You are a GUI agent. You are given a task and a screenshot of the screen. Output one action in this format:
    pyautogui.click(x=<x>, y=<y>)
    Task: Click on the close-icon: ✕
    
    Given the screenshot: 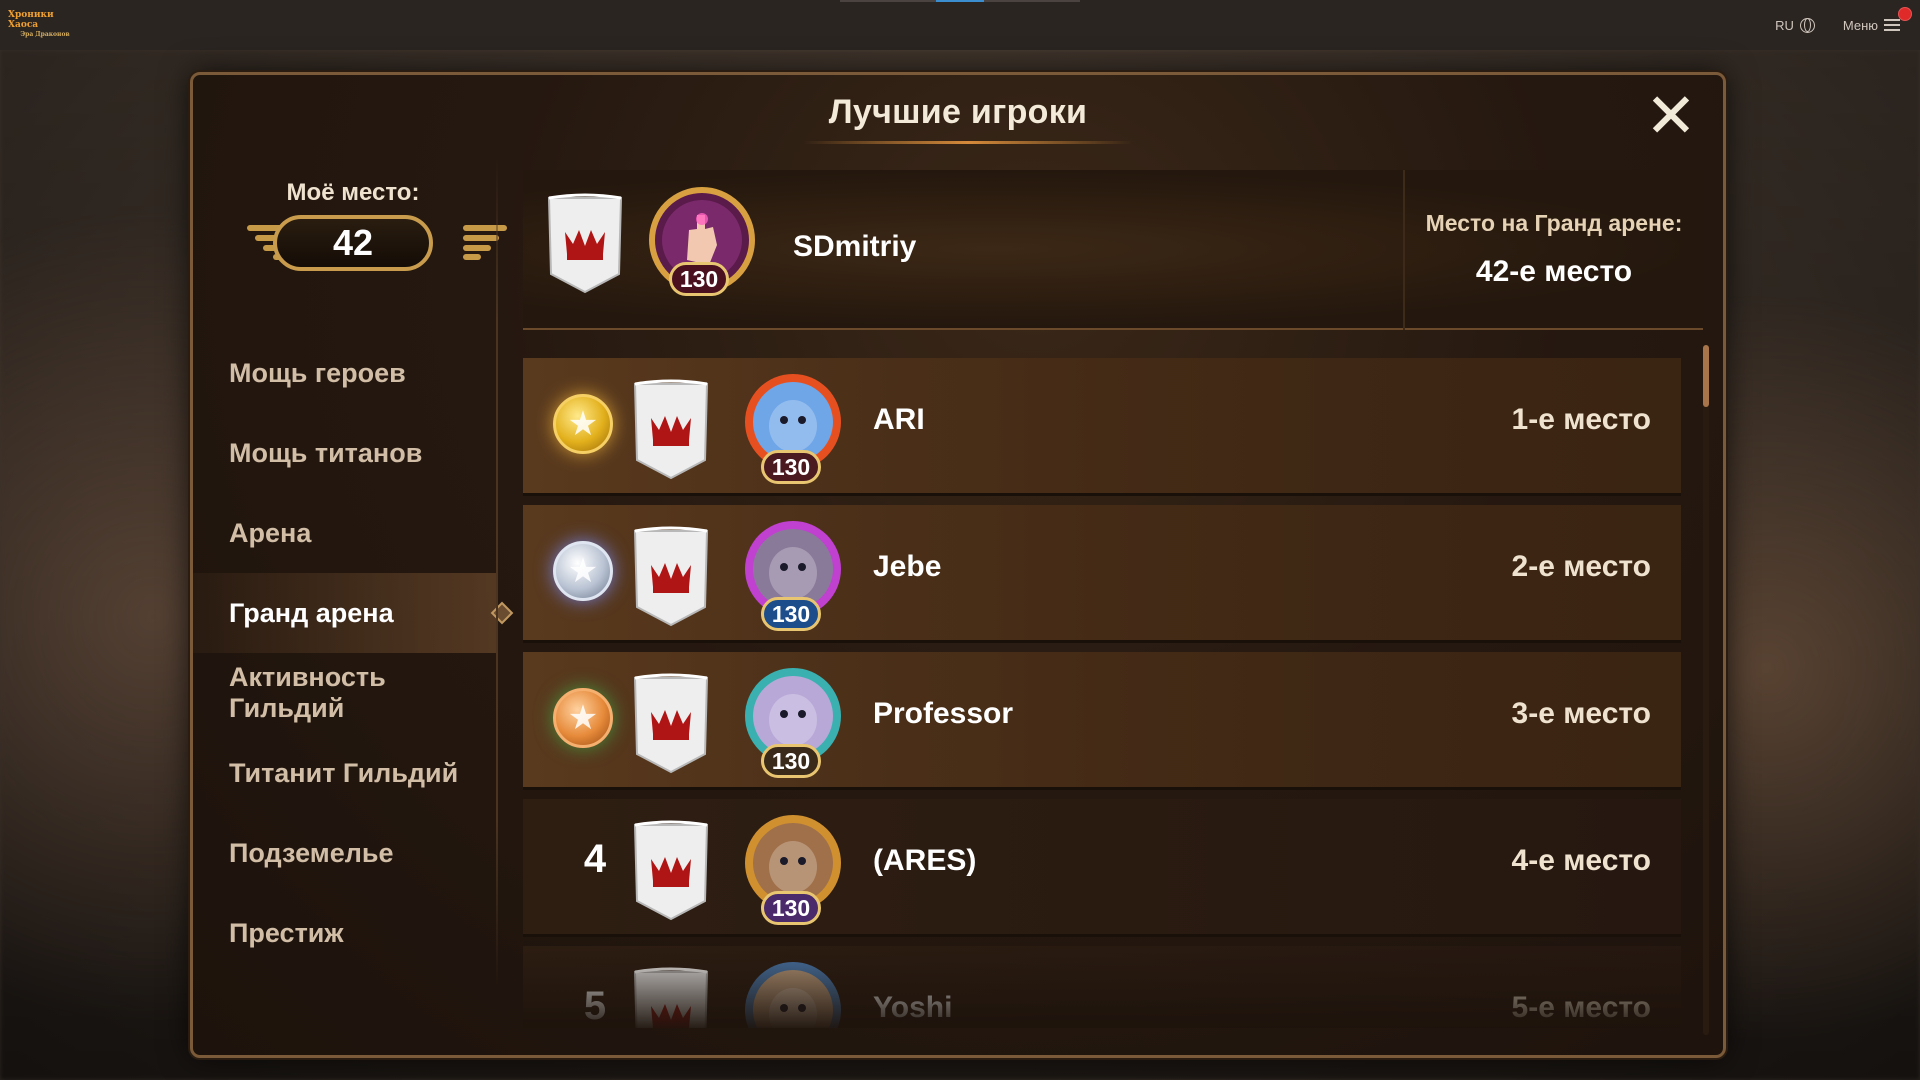 What is the action you would take?
    pyautogui.click(x=1671, y=115)
    